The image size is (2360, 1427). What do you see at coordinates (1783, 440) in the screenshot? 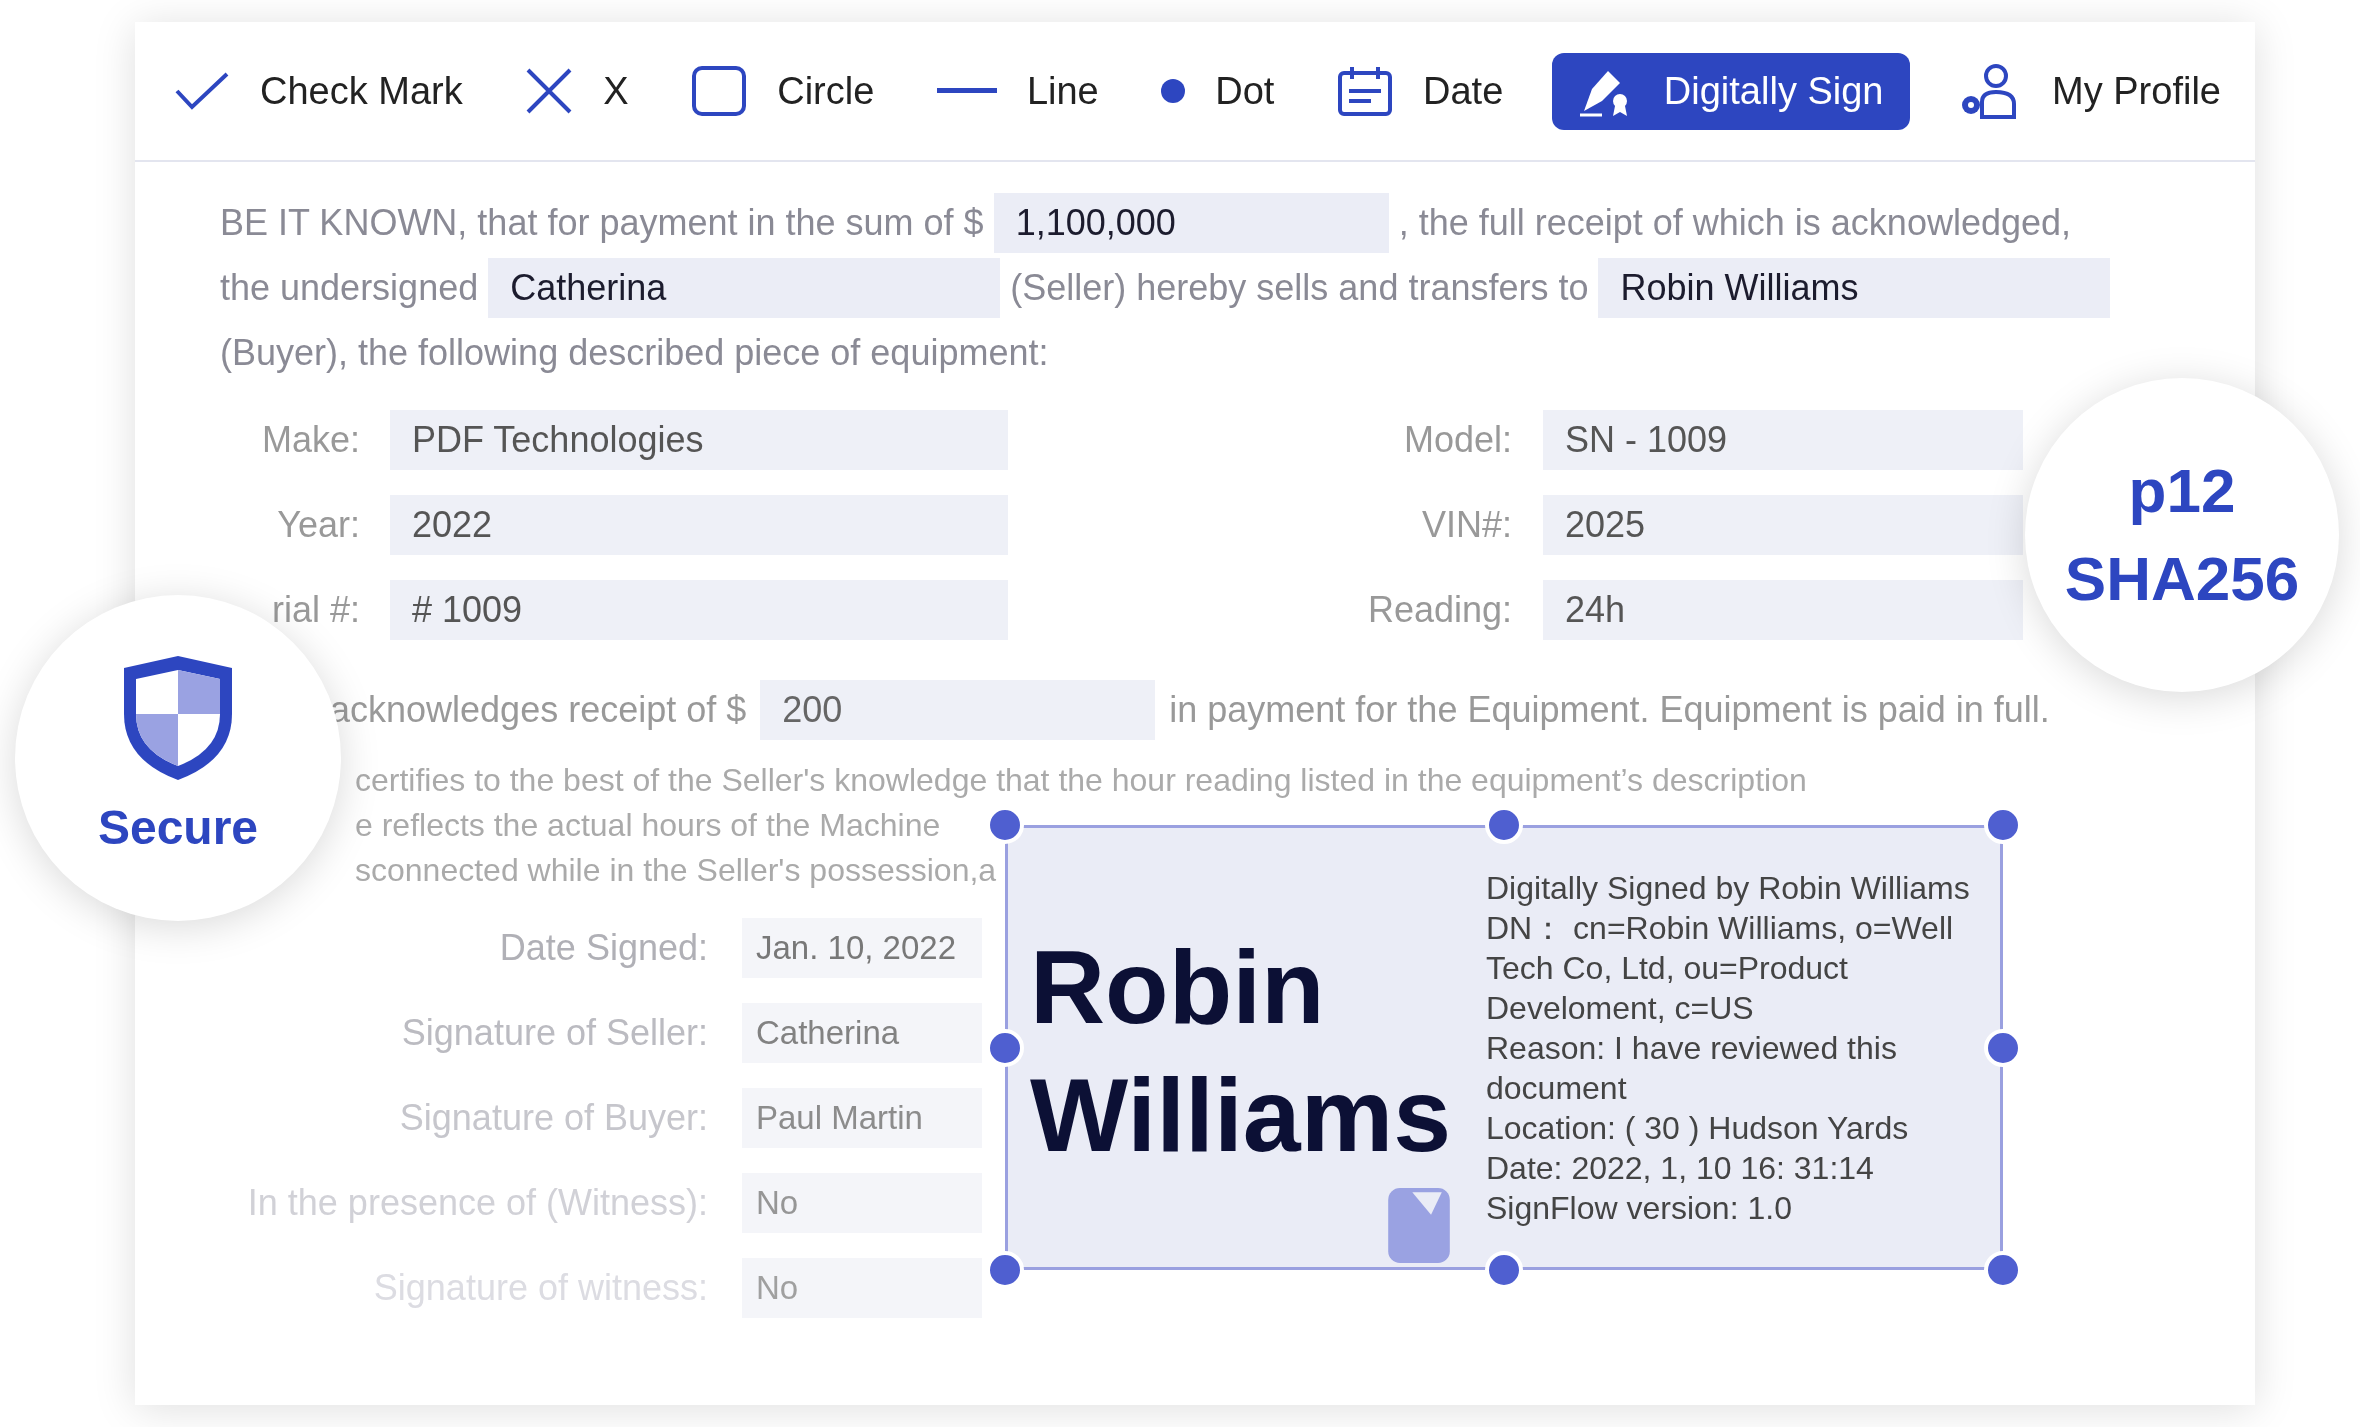
I see `input-field: SN - 1009` at bounding box center [1783, 440].